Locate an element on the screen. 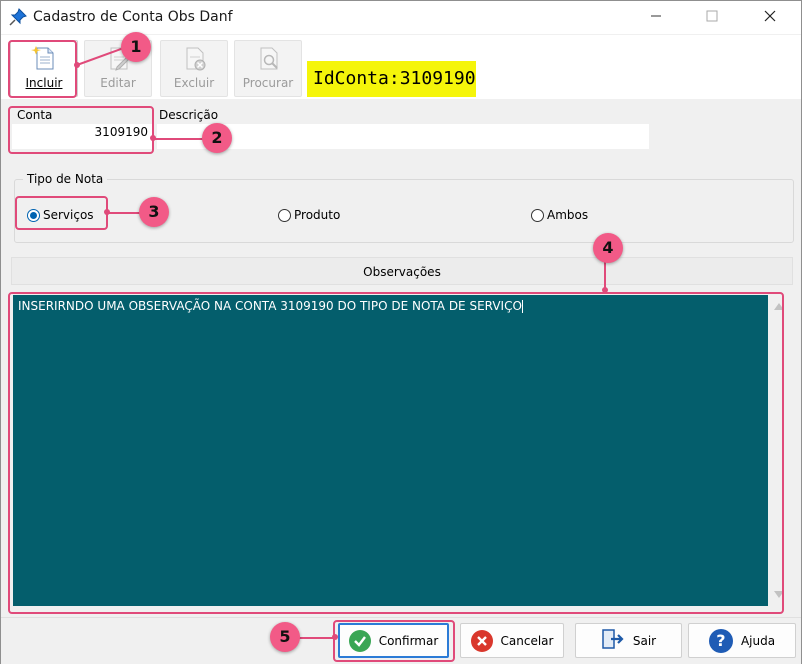 This screenshot has height=664, width=802. cancel-icon is located at coordinates (481, 640).